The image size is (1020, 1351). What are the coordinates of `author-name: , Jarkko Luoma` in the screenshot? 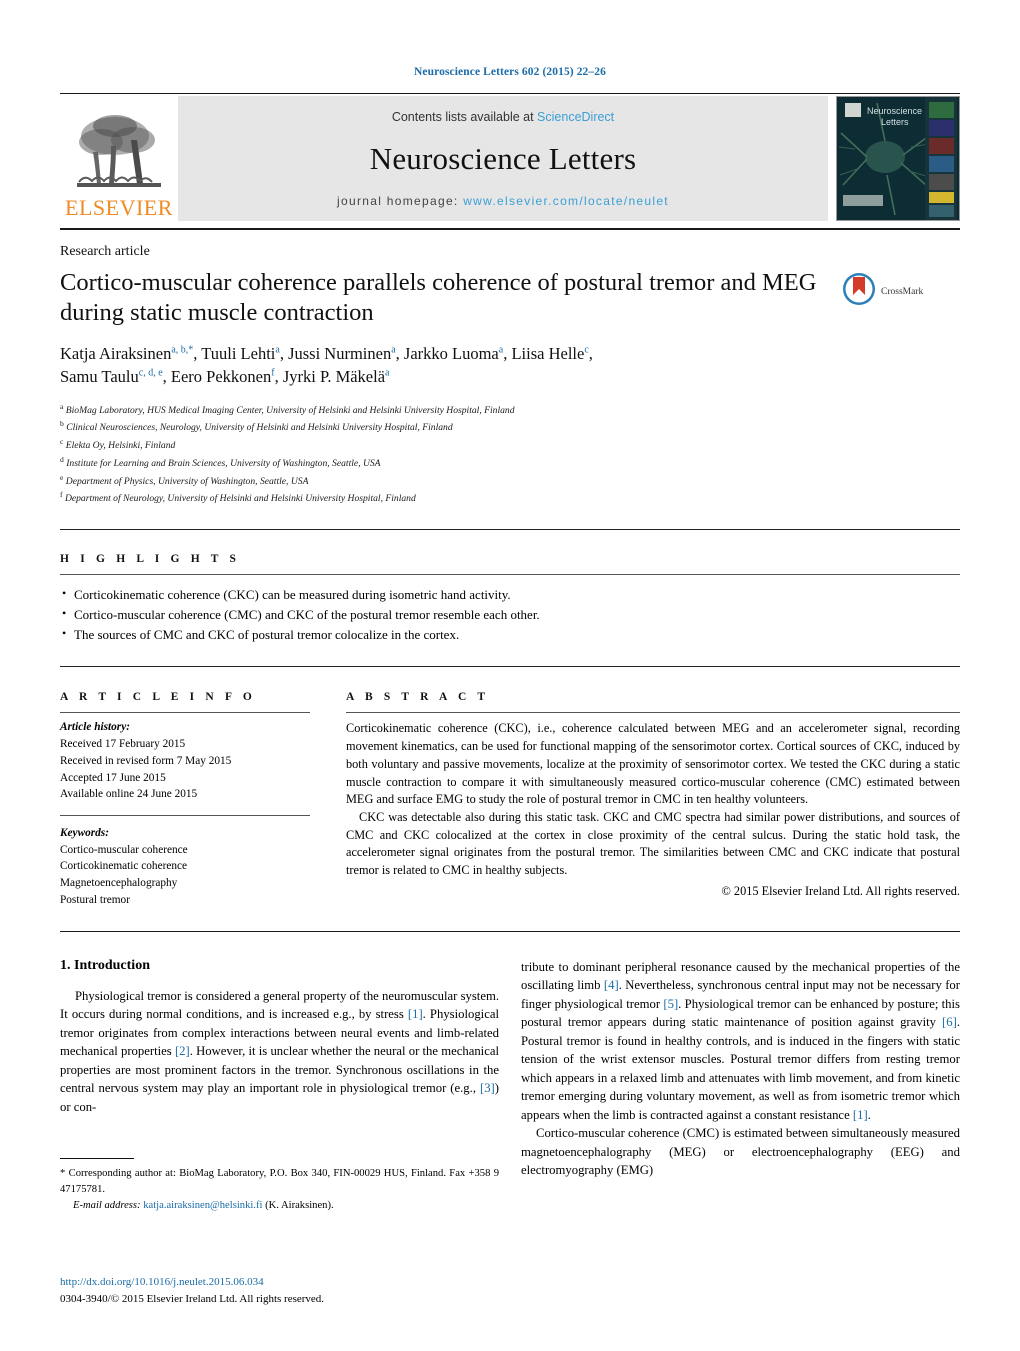 It's located at (447, 353).